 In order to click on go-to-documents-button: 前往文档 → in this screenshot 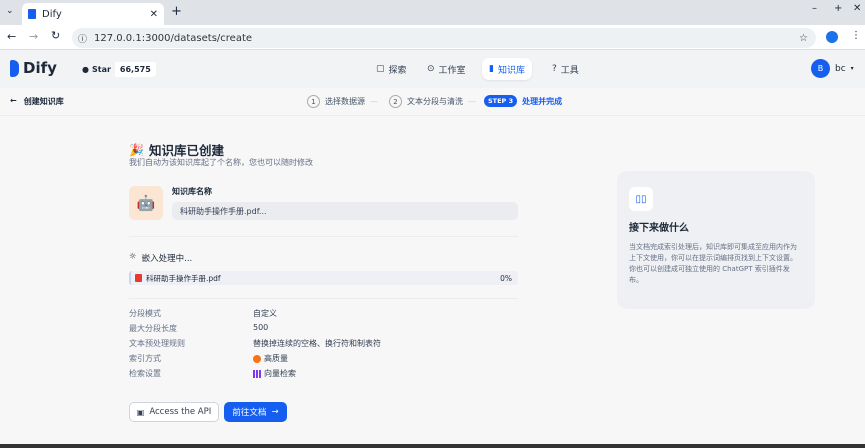, I will do `click(255, 412)`.